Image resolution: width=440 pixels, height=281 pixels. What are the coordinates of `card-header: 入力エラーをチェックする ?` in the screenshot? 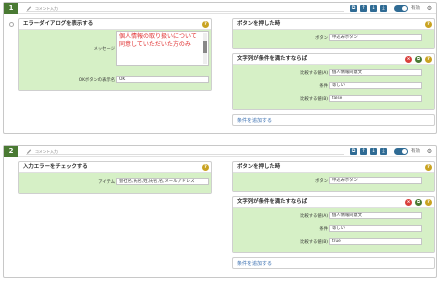 It's located at (115, 167).